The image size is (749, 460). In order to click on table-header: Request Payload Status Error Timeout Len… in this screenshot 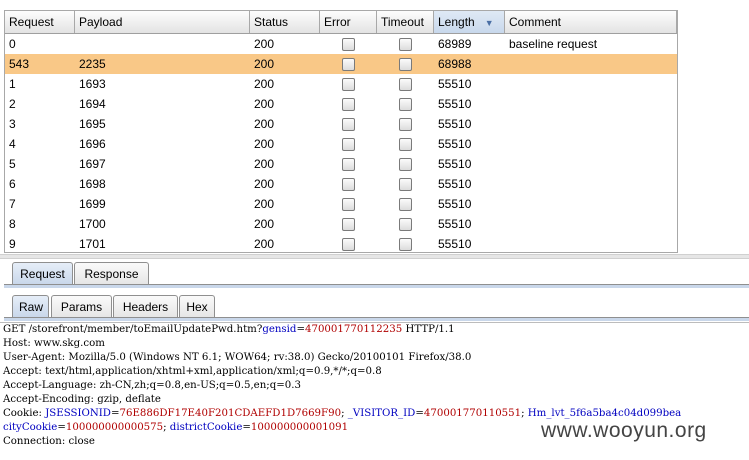, I will do `click(341, 22)`.